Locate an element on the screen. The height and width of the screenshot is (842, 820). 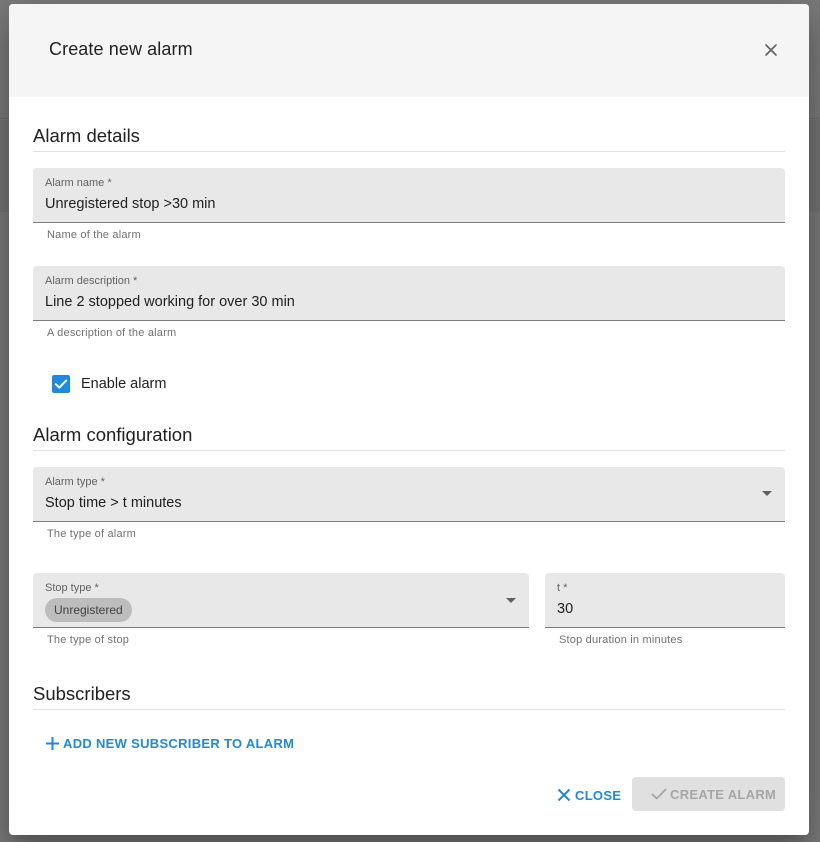
add-subscriber-label: ADD NEW SUBSCRIBER TO ALARM is located at coordinates (179, 743).